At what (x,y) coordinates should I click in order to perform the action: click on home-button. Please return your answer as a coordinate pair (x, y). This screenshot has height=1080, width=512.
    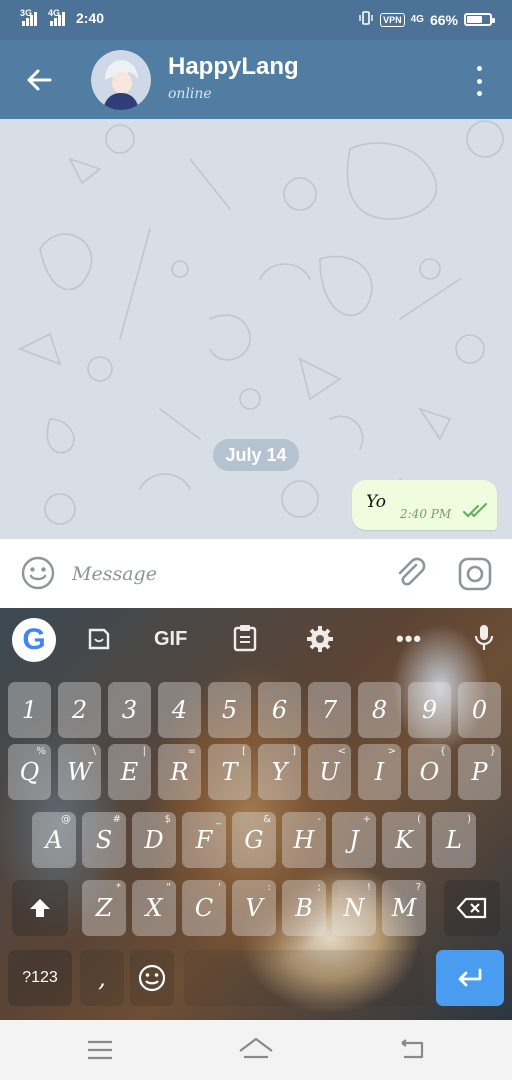
    Looking at the image, I should click on (256, 1050).